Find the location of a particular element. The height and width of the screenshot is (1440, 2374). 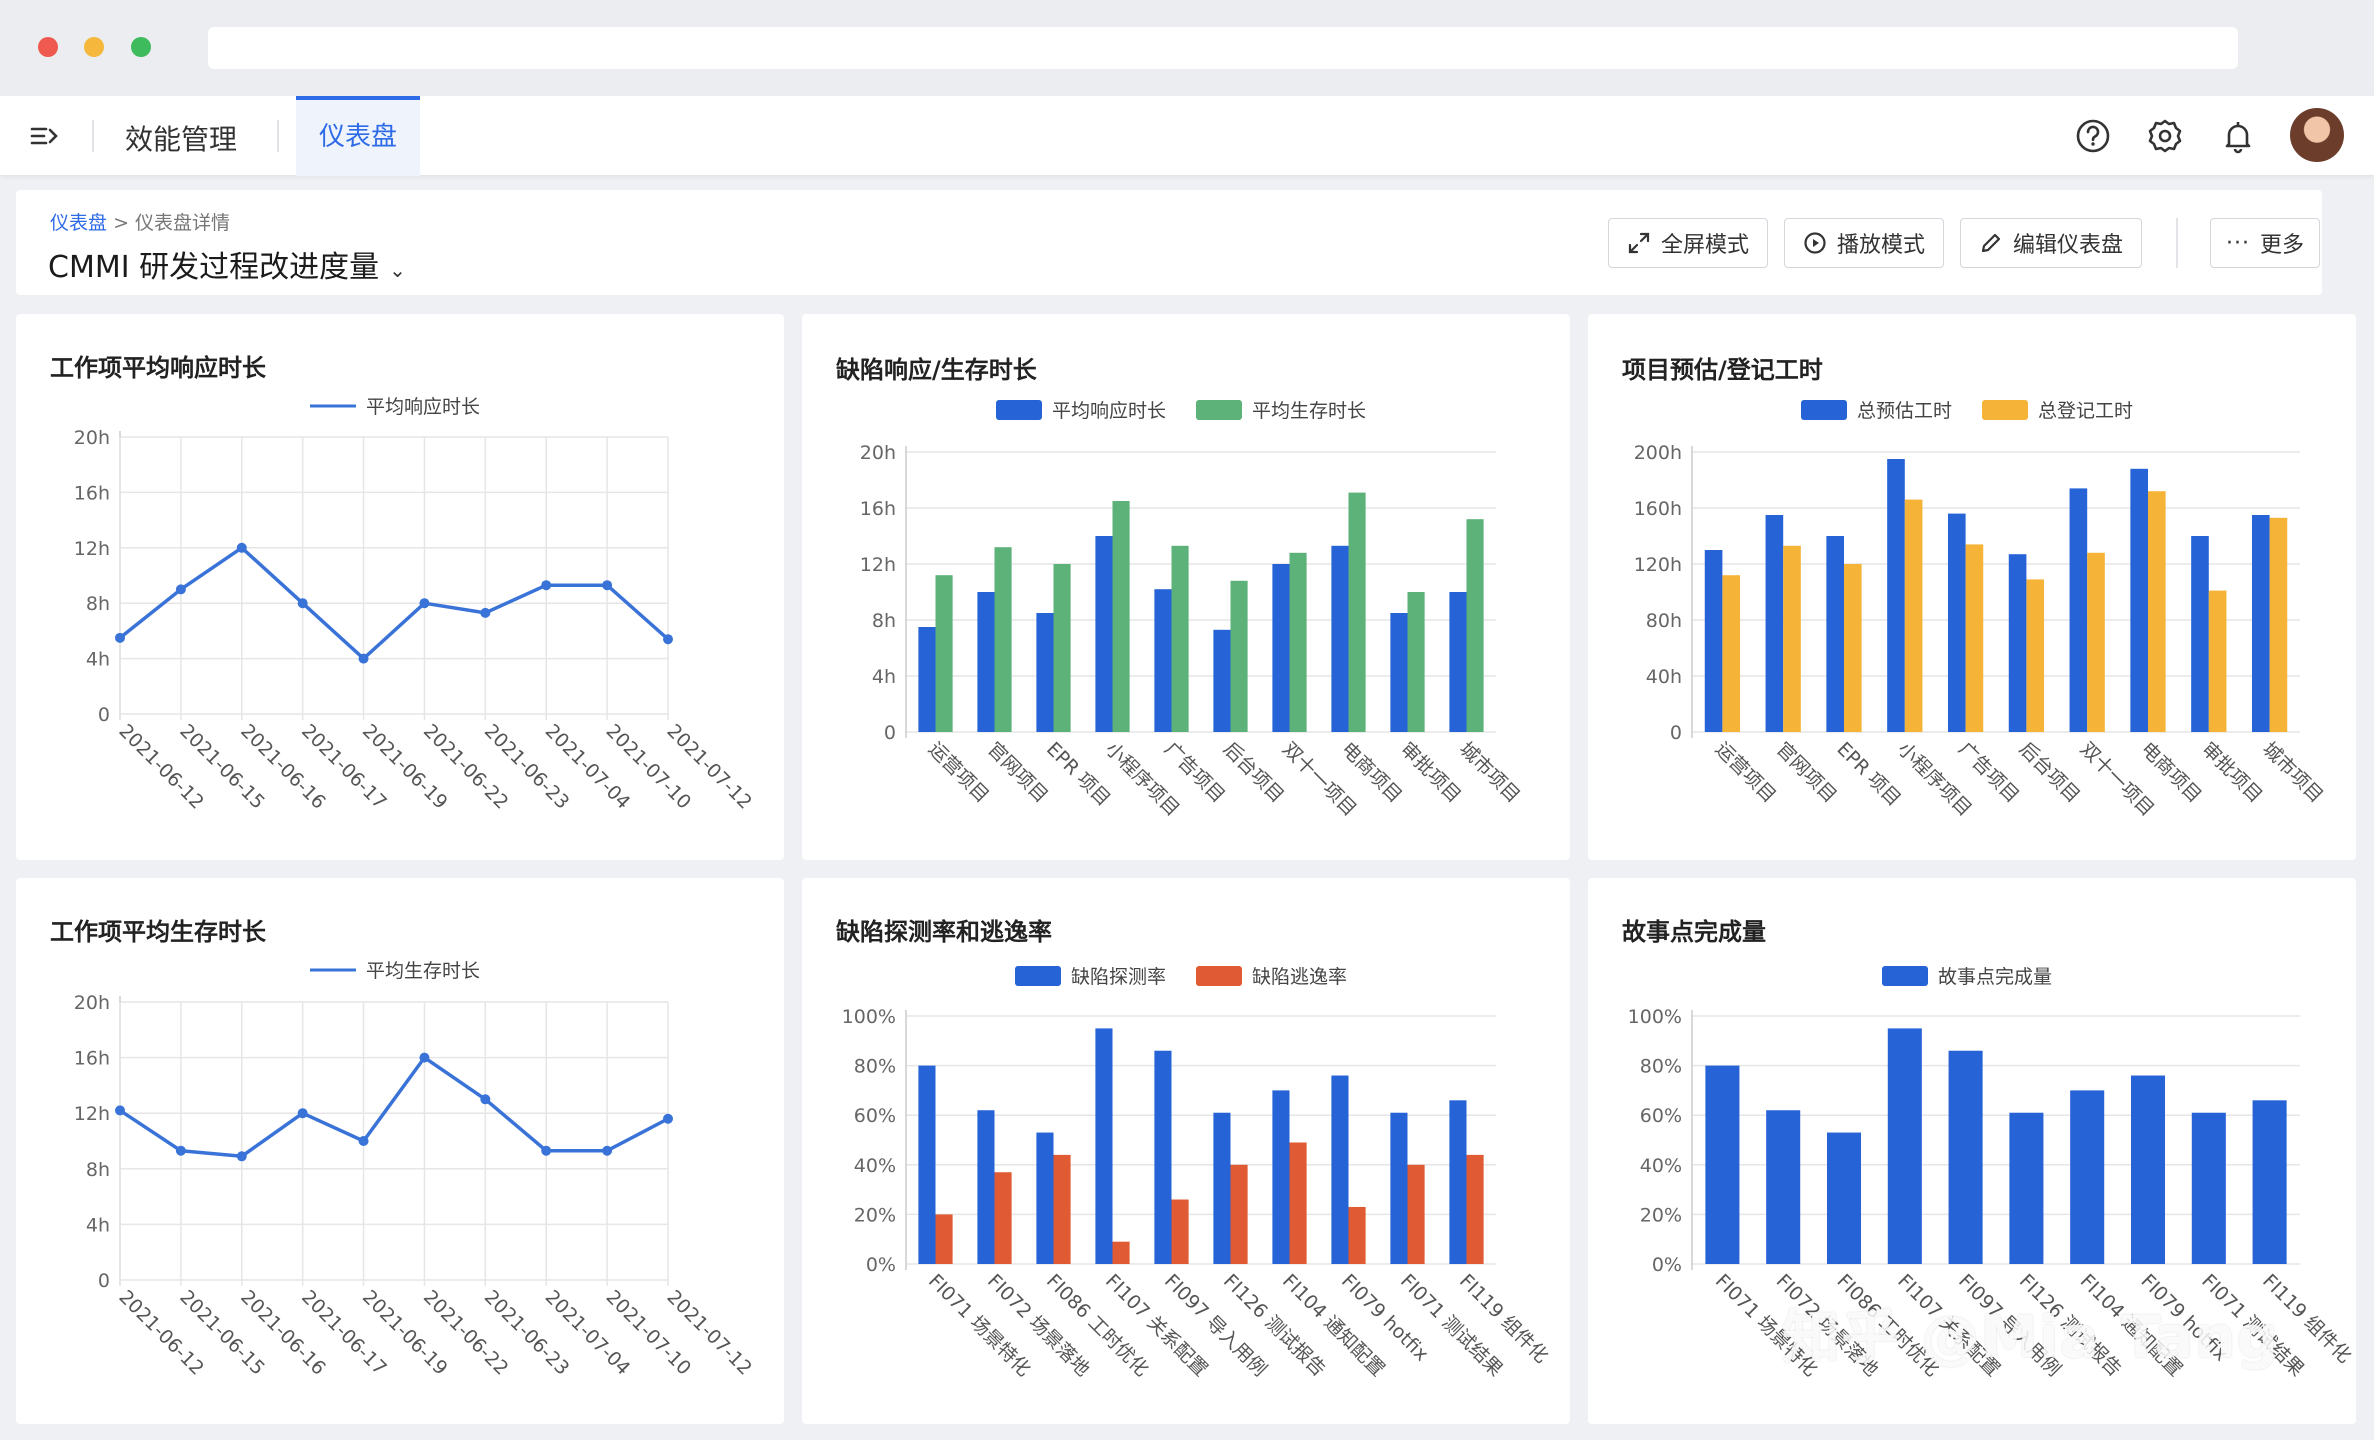

chevron-down-icon: ⌄ is located at coordinates (397, 270).